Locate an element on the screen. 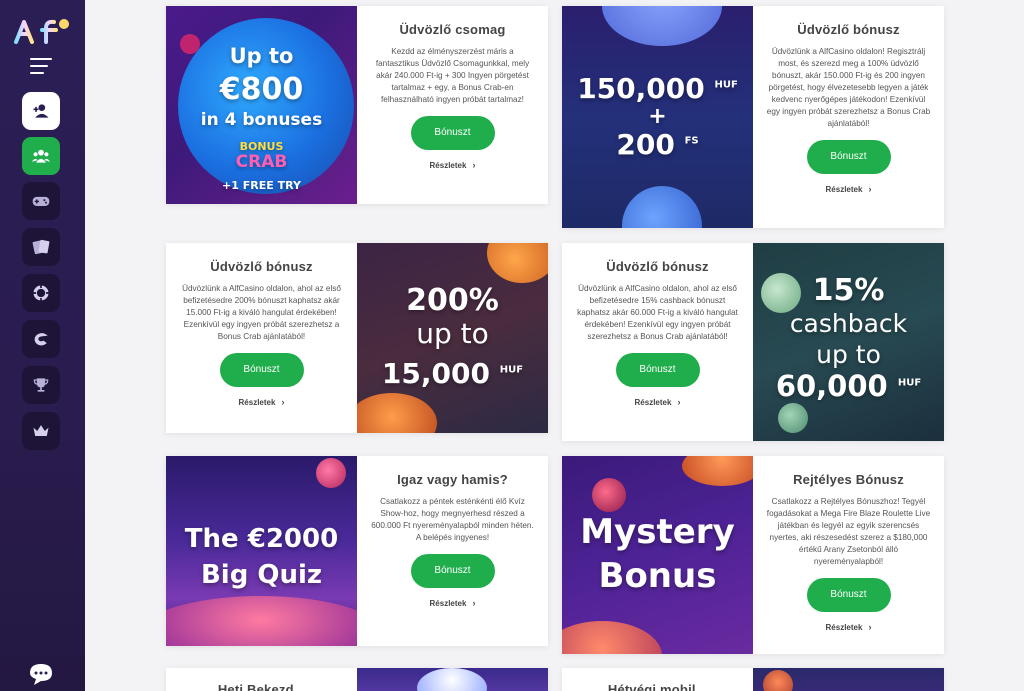 This screenshot has width=1024, height=691. promo-banner-image: 15% cashback up to 60,000 HUF is located at coordinates (848, 342).